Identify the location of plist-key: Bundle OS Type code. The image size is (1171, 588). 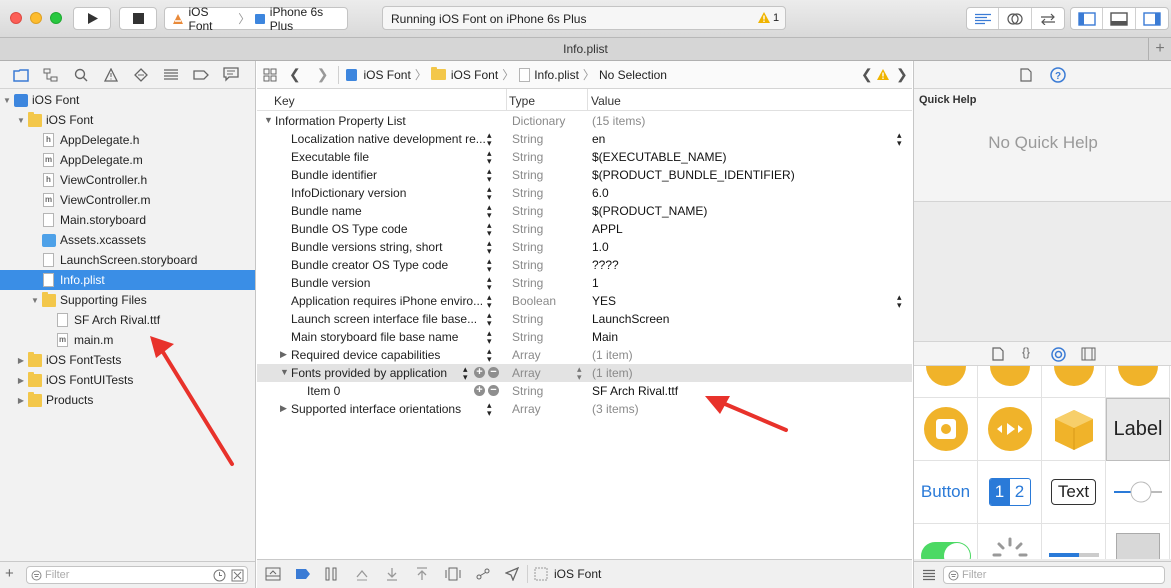
(389, 229).